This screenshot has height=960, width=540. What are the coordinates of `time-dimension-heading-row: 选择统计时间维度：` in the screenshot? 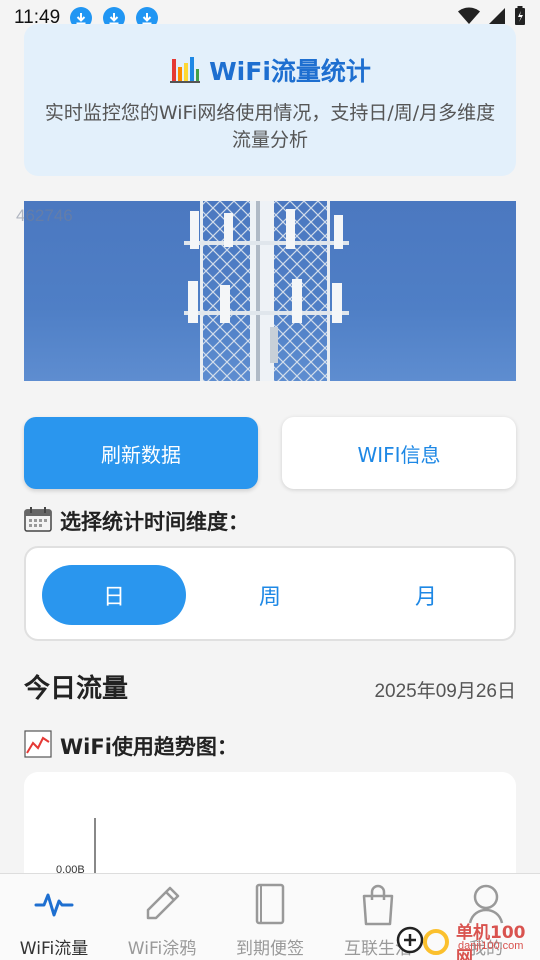 It's located at (136, 521).